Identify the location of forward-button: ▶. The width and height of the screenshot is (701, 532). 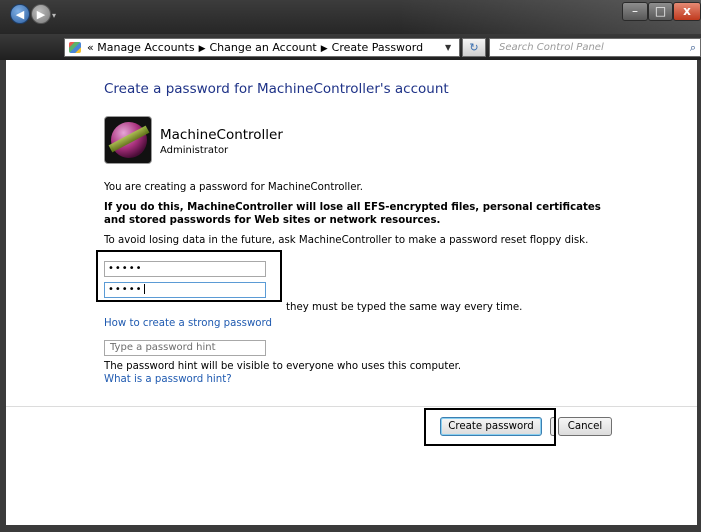
(41, 14).